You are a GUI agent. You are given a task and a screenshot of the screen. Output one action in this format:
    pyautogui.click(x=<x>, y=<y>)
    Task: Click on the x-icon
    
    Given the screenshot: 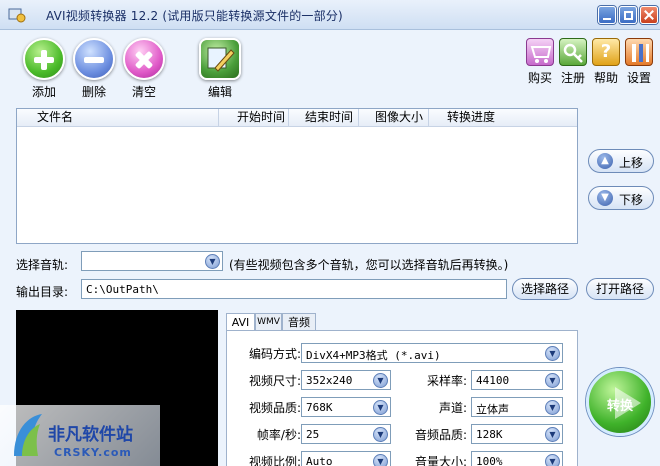 What is the action you would take?
    pyautogui.click(x=144, y=59)
    